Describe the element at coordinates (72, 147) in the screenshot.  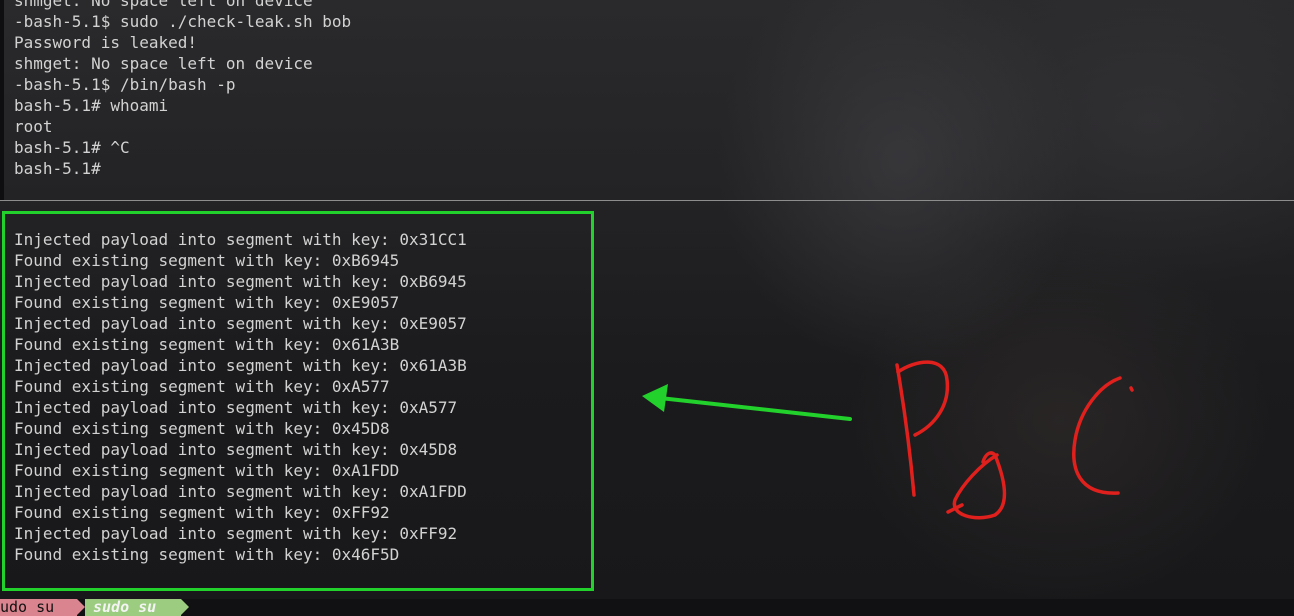
I see `terminal-line: bash-5.1# ^C` at that location.